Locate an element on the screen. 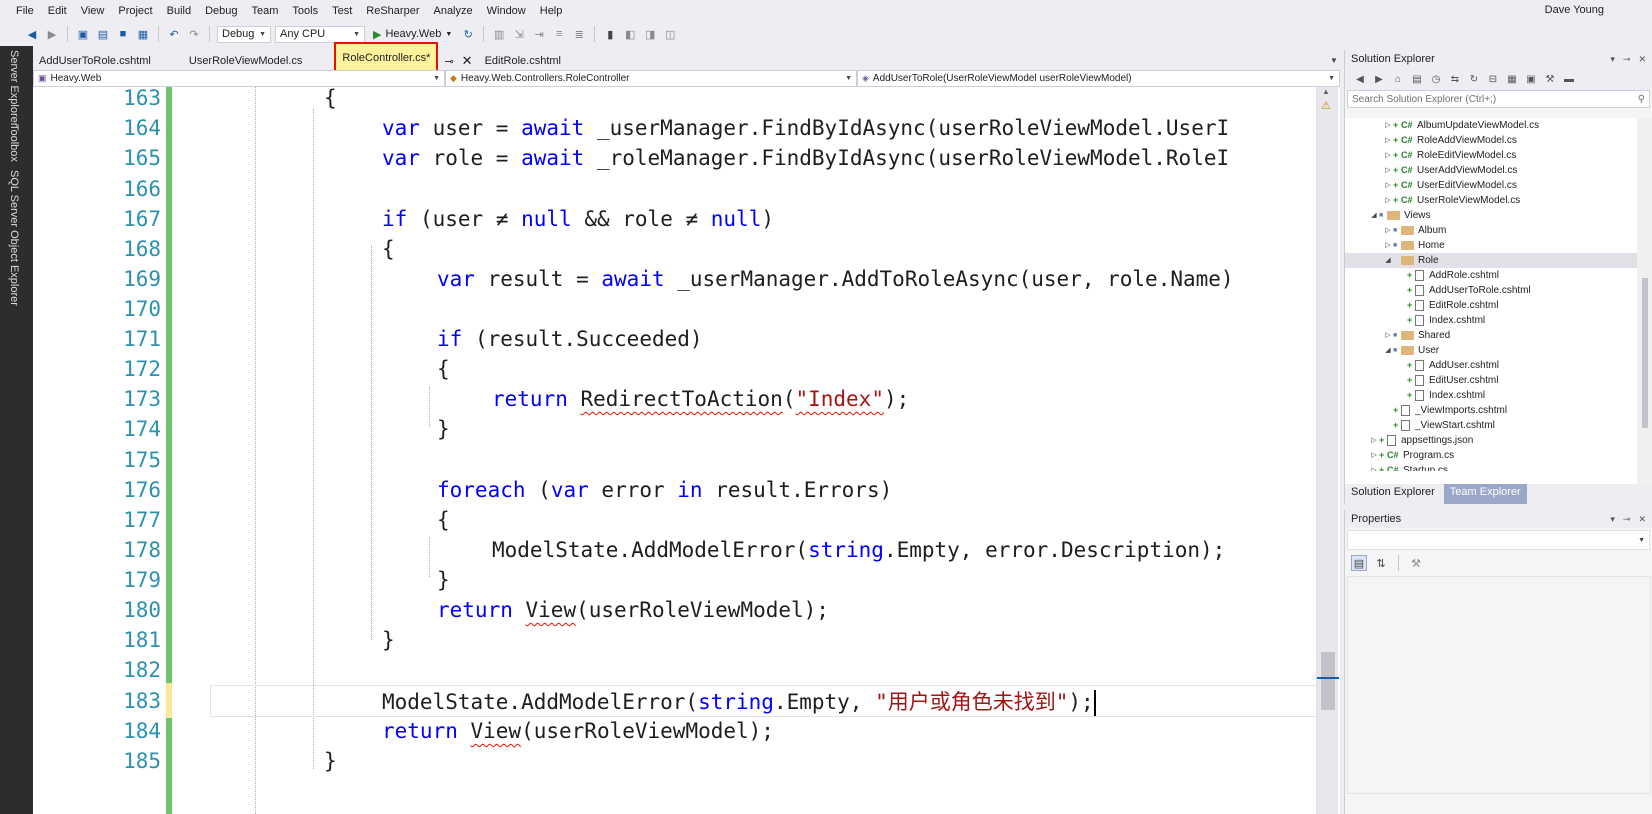 The height and width of the screenshot is (814, 1652). comment-icon: ≡ is located at coordinates (559, 34).